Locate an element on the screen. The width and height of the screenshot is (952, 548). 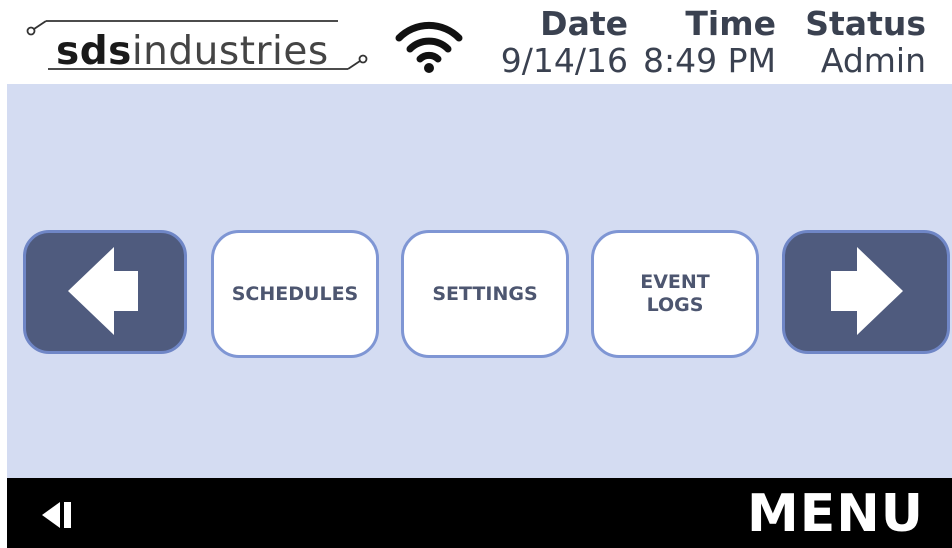
date-display: Date 9/14/16 is located at coordinates (564, 43).